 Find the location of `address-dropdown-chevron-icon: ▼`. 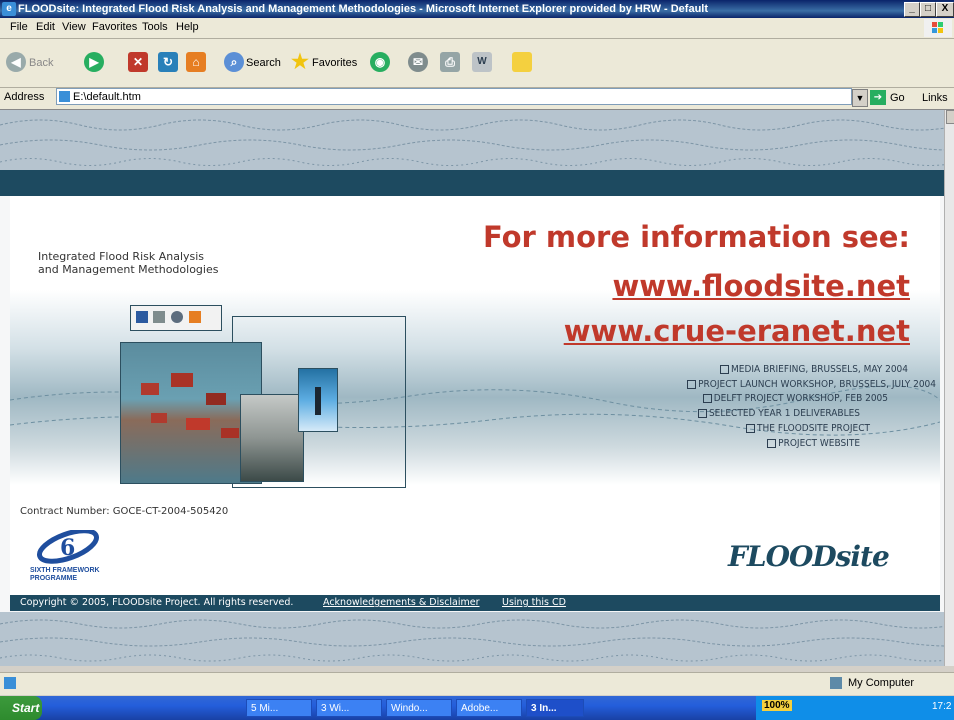

address-dropdown-chevron-icon: ▼ is located at coordinates (860, 98).